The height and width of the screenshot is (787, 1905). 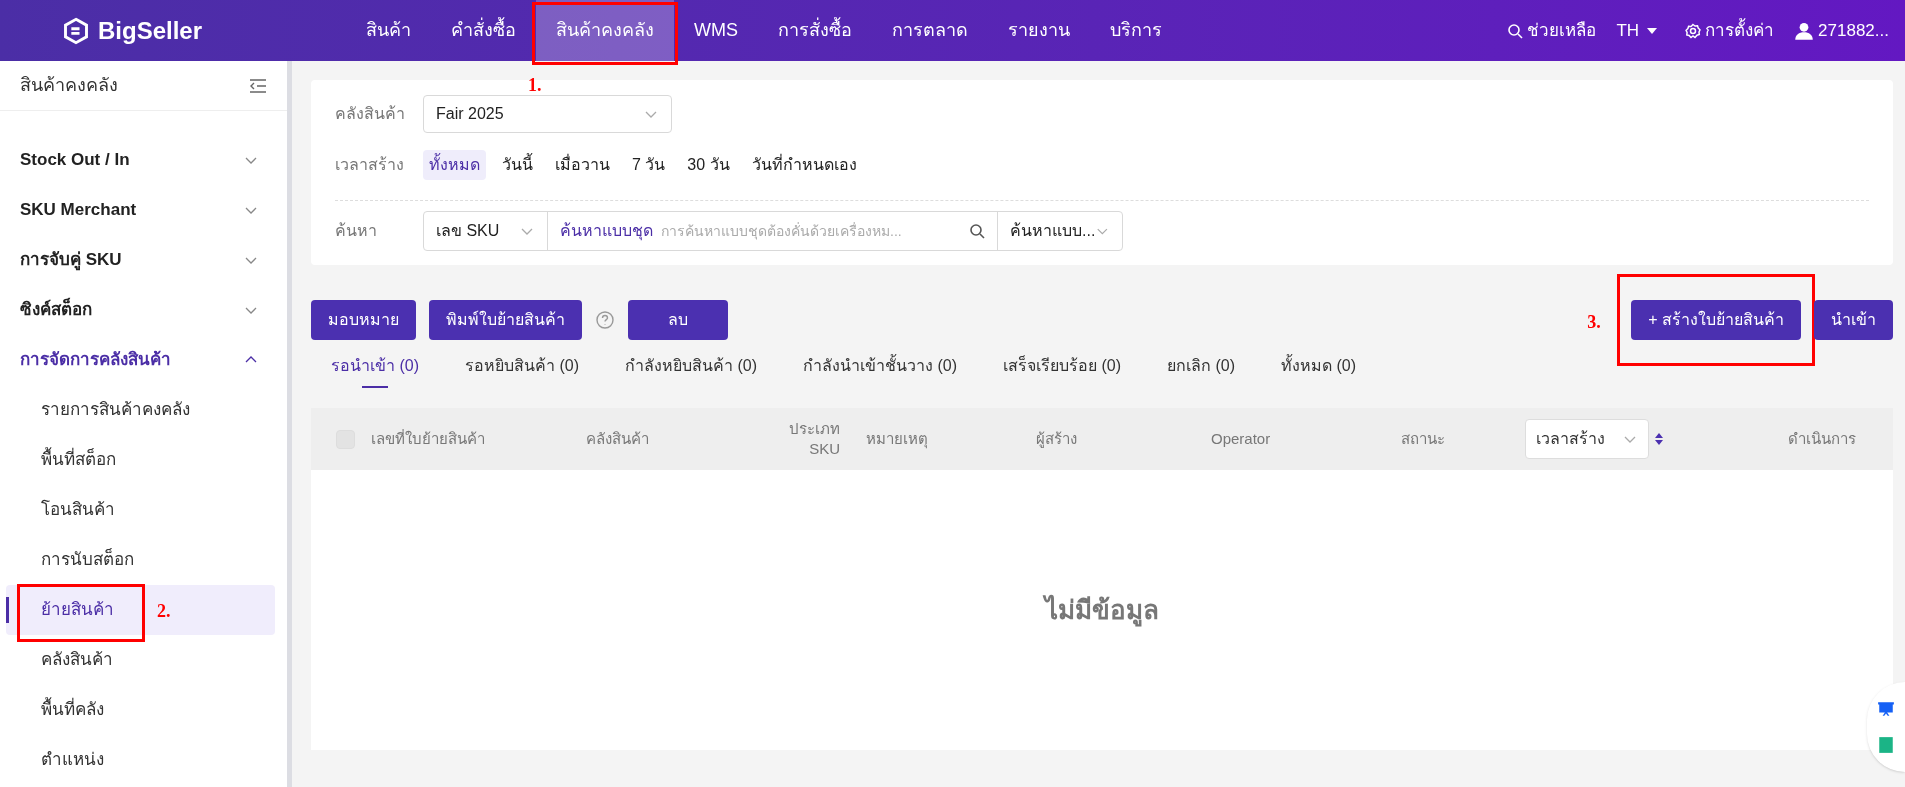 What do you see at coordinates (140, 660) in the screenshot?
I see `sidebar-item: คลังสินค้า` at bounding box center [140, 660].